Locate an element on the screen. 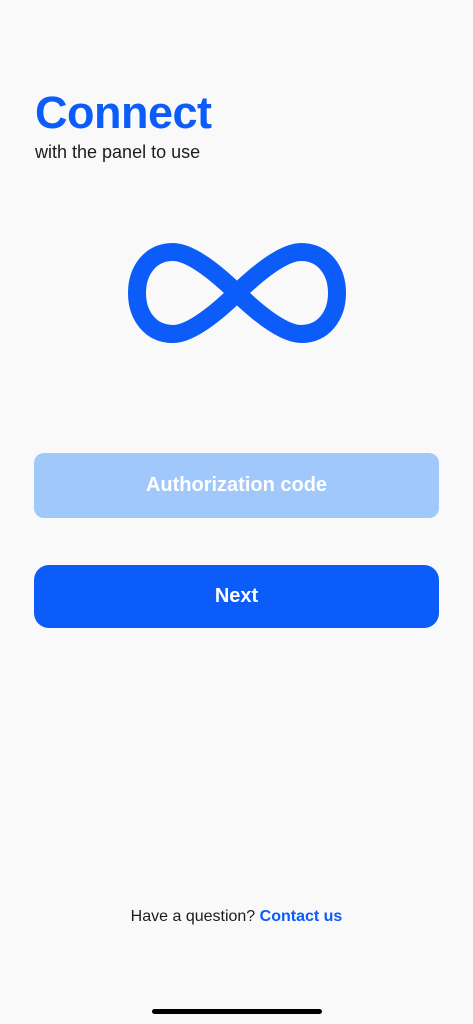 This screenshot has width=473, height=1024. help-footer: Have a question? Contact us is located at coordinates (236, 917).